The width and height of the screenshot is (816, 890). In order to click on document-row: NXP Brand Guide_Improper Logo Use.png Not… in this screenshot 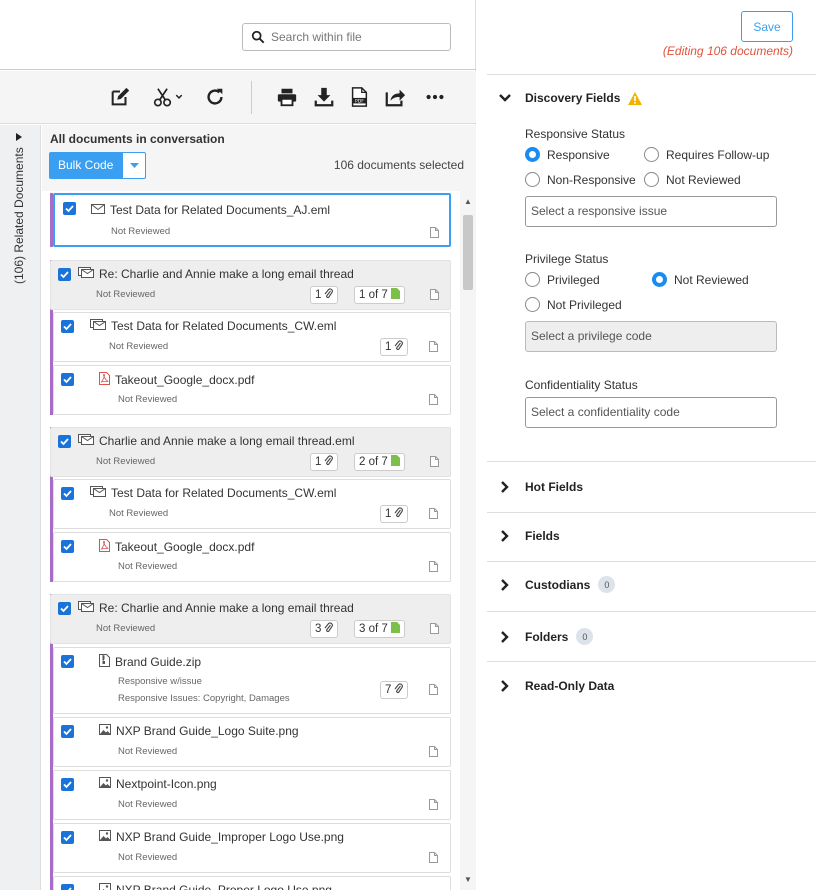, I will do `click(252, 848)`.